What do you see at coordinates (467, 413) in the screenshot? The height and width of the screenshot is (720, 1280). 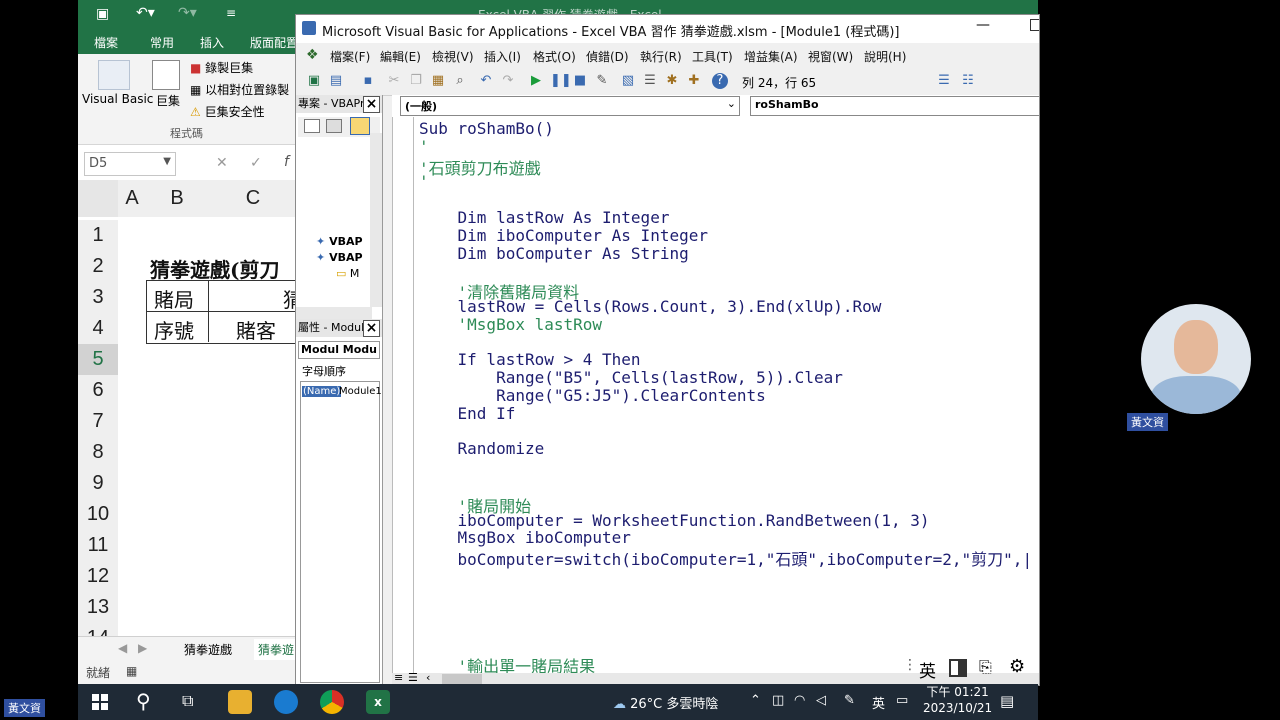 I see `code-line: End If` at bounding box center [467, 413].